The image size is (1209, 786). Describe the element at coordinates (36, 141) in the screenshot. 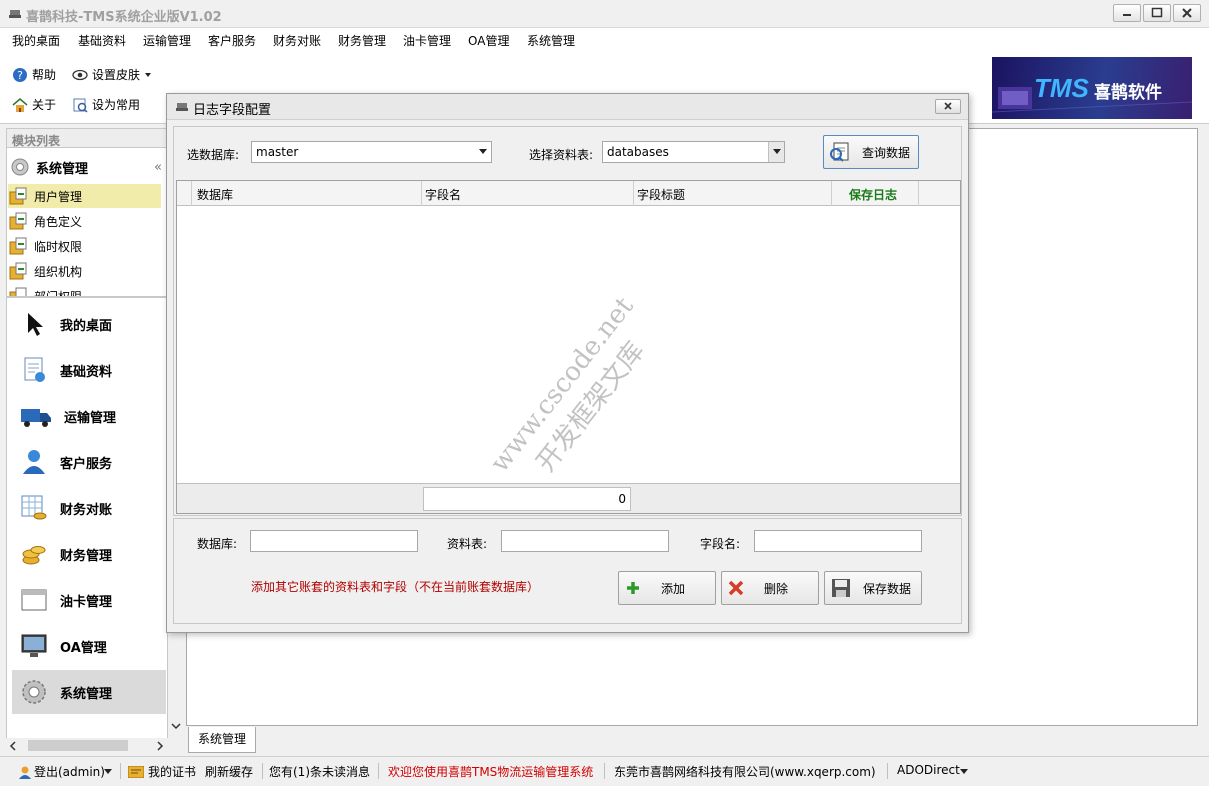

I see `sidebar-header: 模块列表` at that location.